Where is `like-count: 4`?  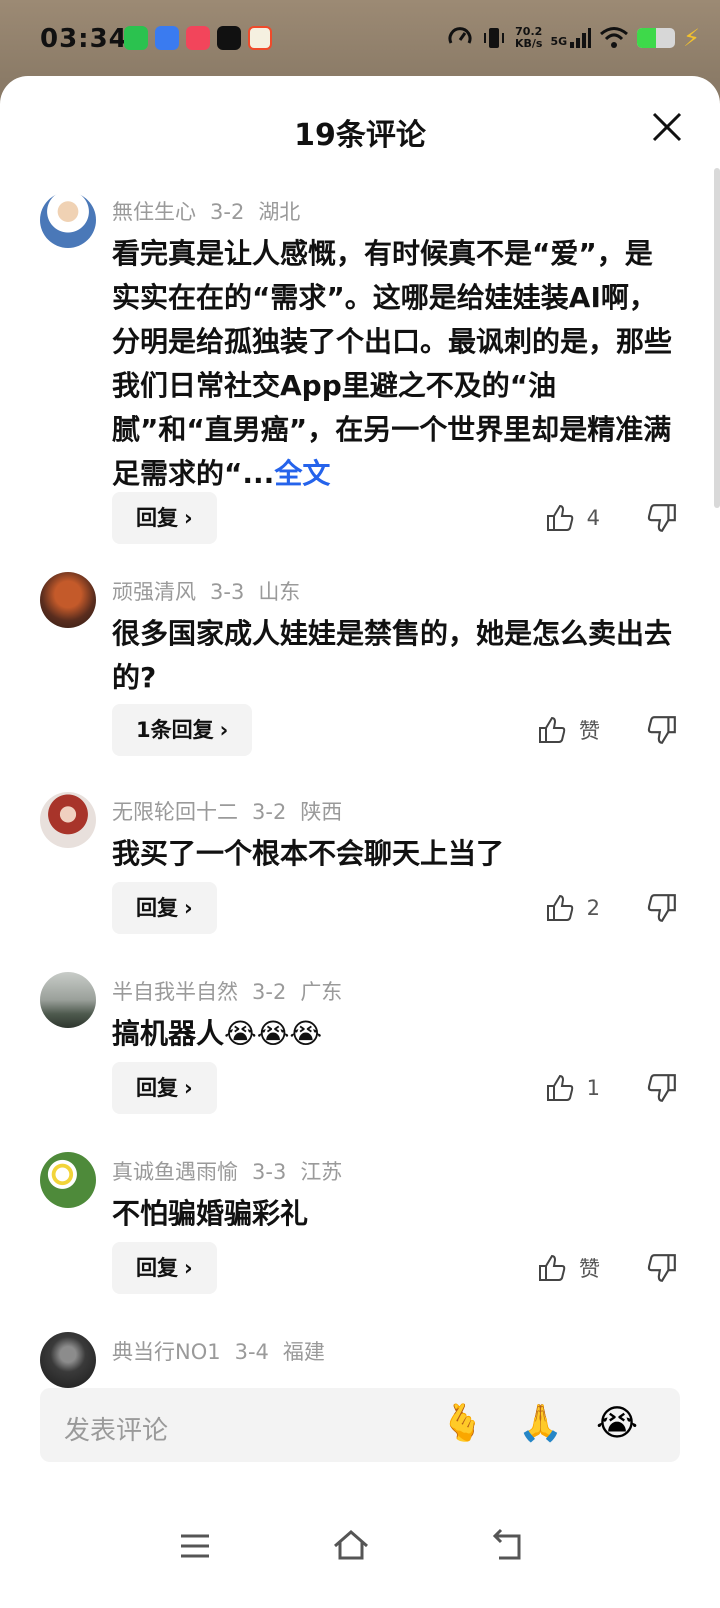
like-count: 4 is located at coordinates (593, 518).